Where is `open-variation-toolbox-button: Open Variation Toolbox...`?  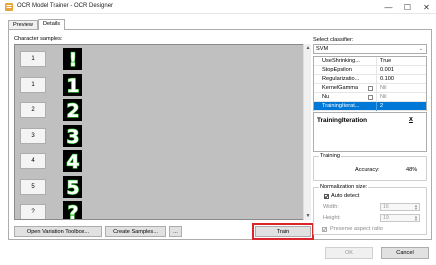
open-variation-toolbox-button: Open Variation Toolbox... is located at coordinates (58, 231).